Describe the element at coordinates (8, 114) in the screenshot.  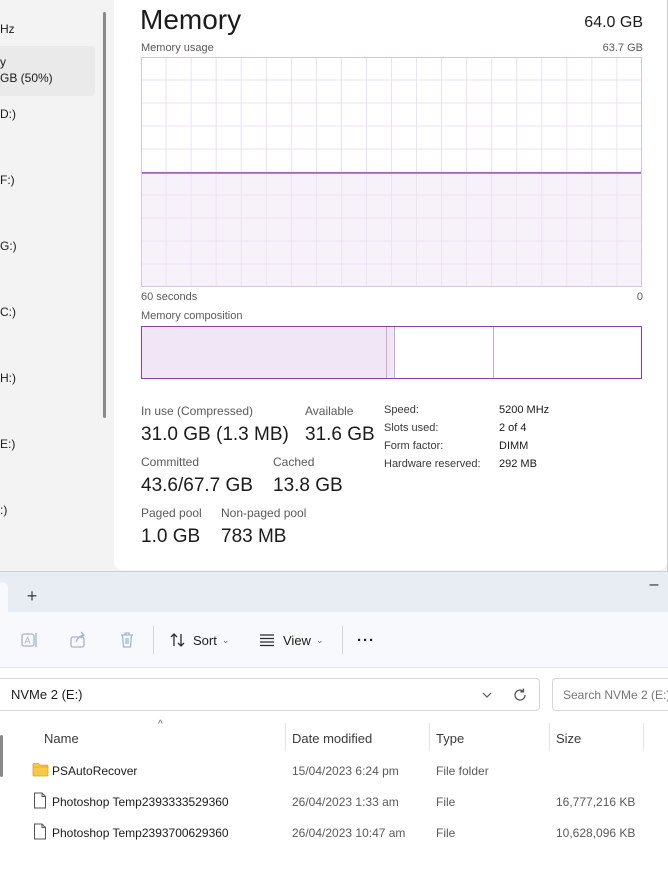
I see `sidebar-item-label: D:)` at that location.